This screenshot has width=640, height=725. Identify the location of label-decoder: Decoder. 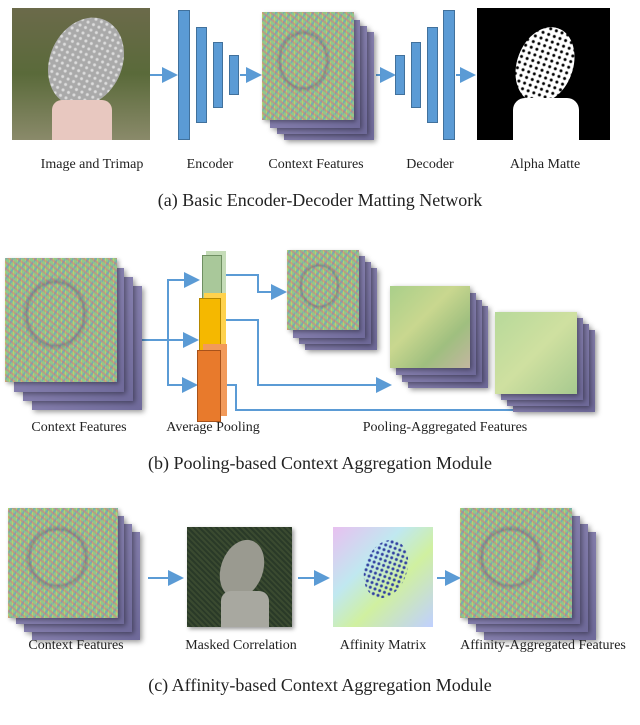
(430, 164).